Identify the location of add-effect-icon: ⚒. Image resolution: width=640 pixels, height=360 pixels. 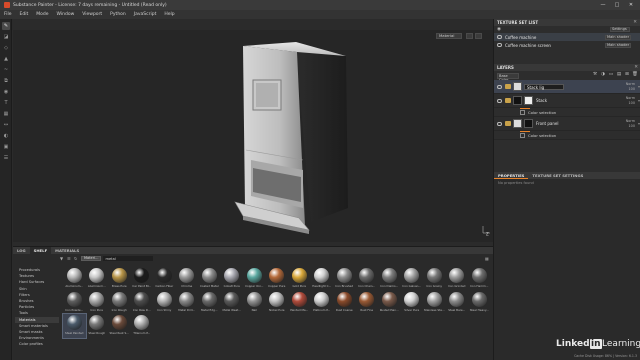
(595, 75).